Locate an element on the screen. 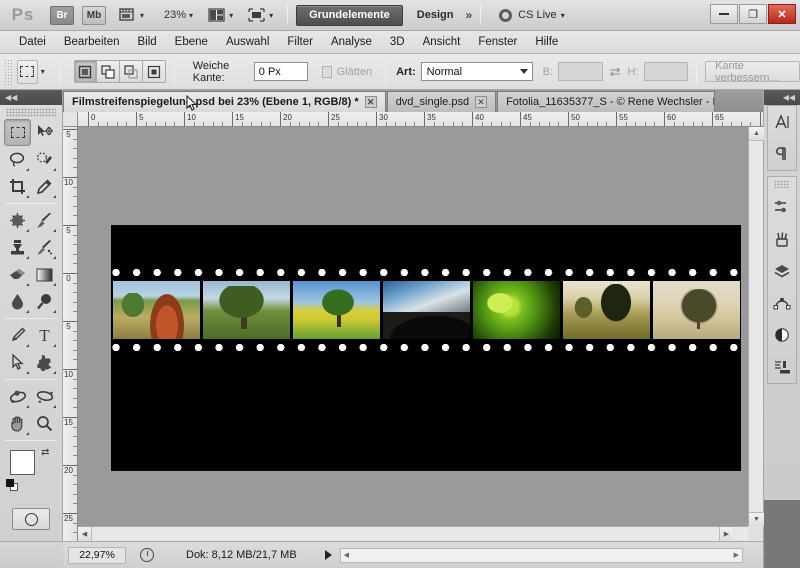 This screenshot has width=800, height=568. menu-3d: 3D is located at coordinates (397, 42).